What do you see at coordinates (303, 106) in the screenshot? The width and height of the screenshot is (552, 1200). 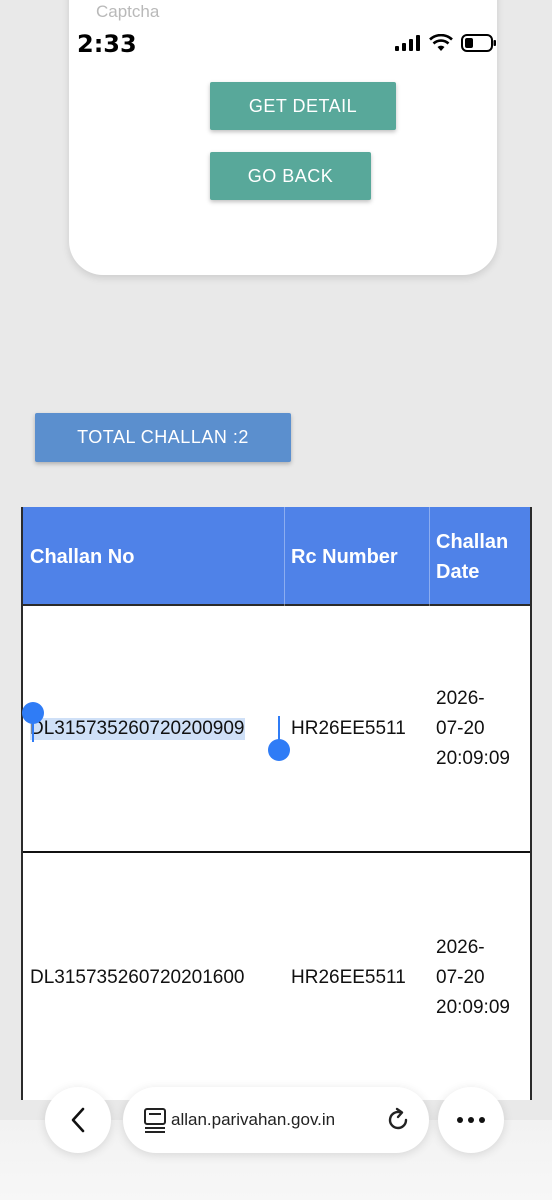 I see `get-detail-button: GET DETAIL` at bounding box center [303, 106].